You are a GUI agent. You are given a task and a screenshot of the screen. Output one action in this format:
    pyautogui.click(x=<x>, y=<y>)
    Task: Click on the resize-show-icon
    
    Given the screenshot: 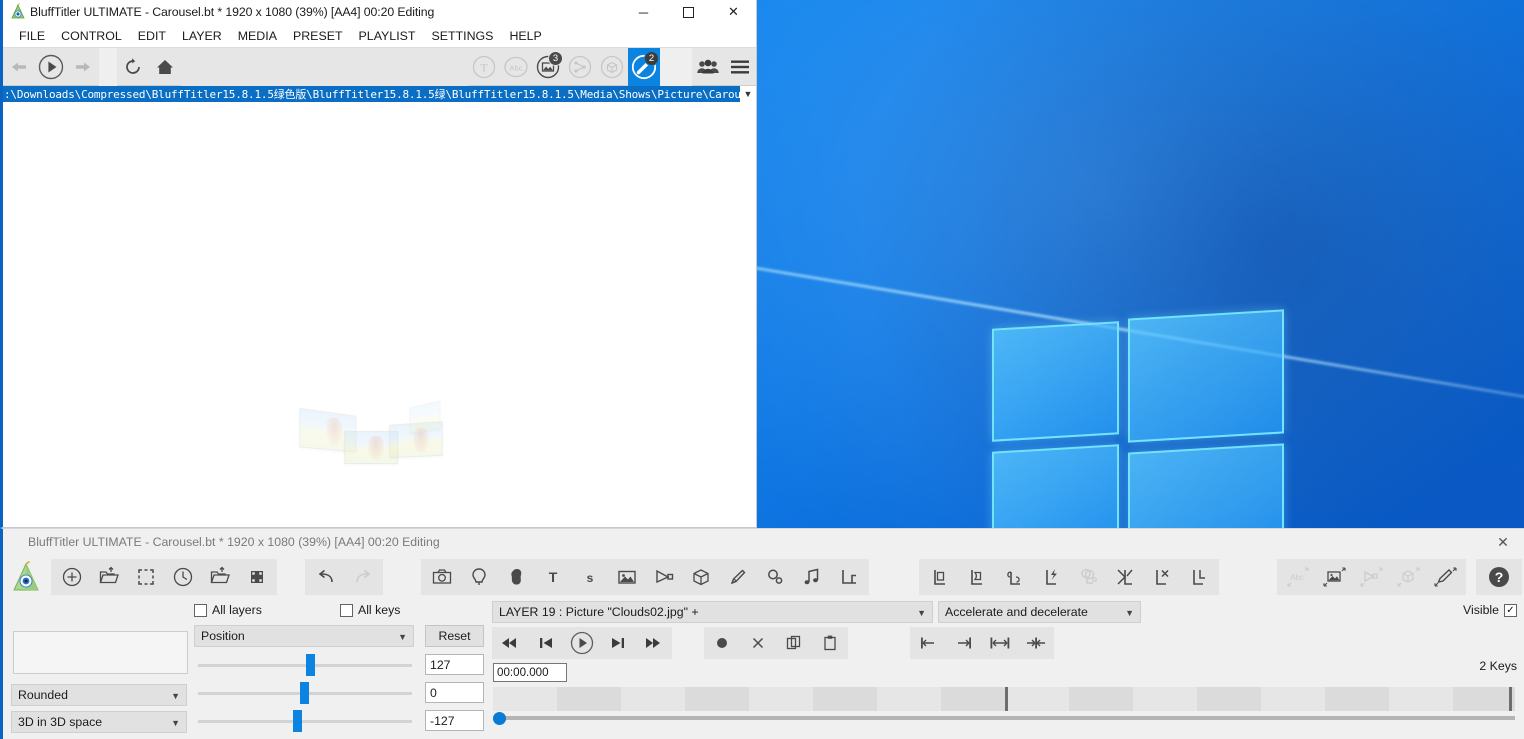 What is the action you would take?
    pyautogui.click(x=145, y=577)
    